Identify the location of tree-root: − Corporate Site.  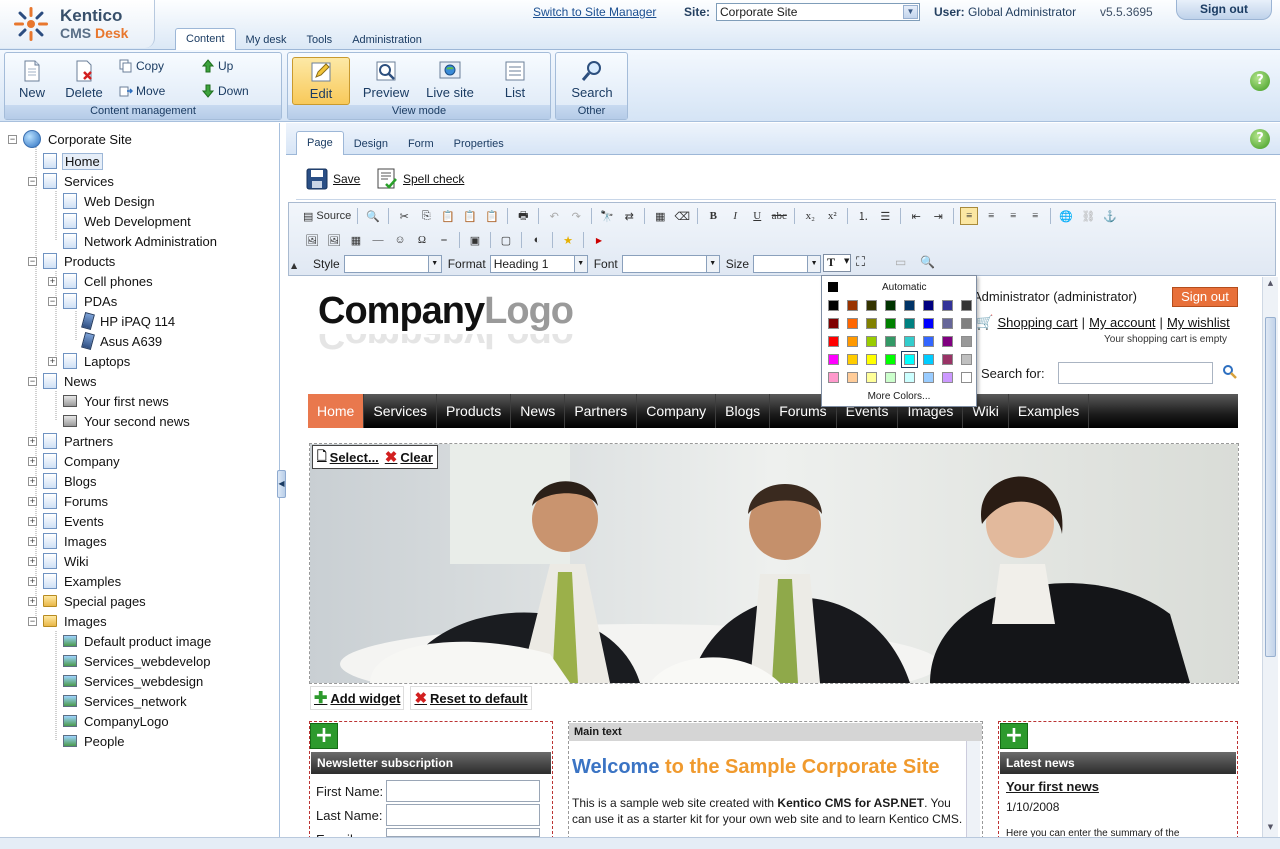
(71, 139).